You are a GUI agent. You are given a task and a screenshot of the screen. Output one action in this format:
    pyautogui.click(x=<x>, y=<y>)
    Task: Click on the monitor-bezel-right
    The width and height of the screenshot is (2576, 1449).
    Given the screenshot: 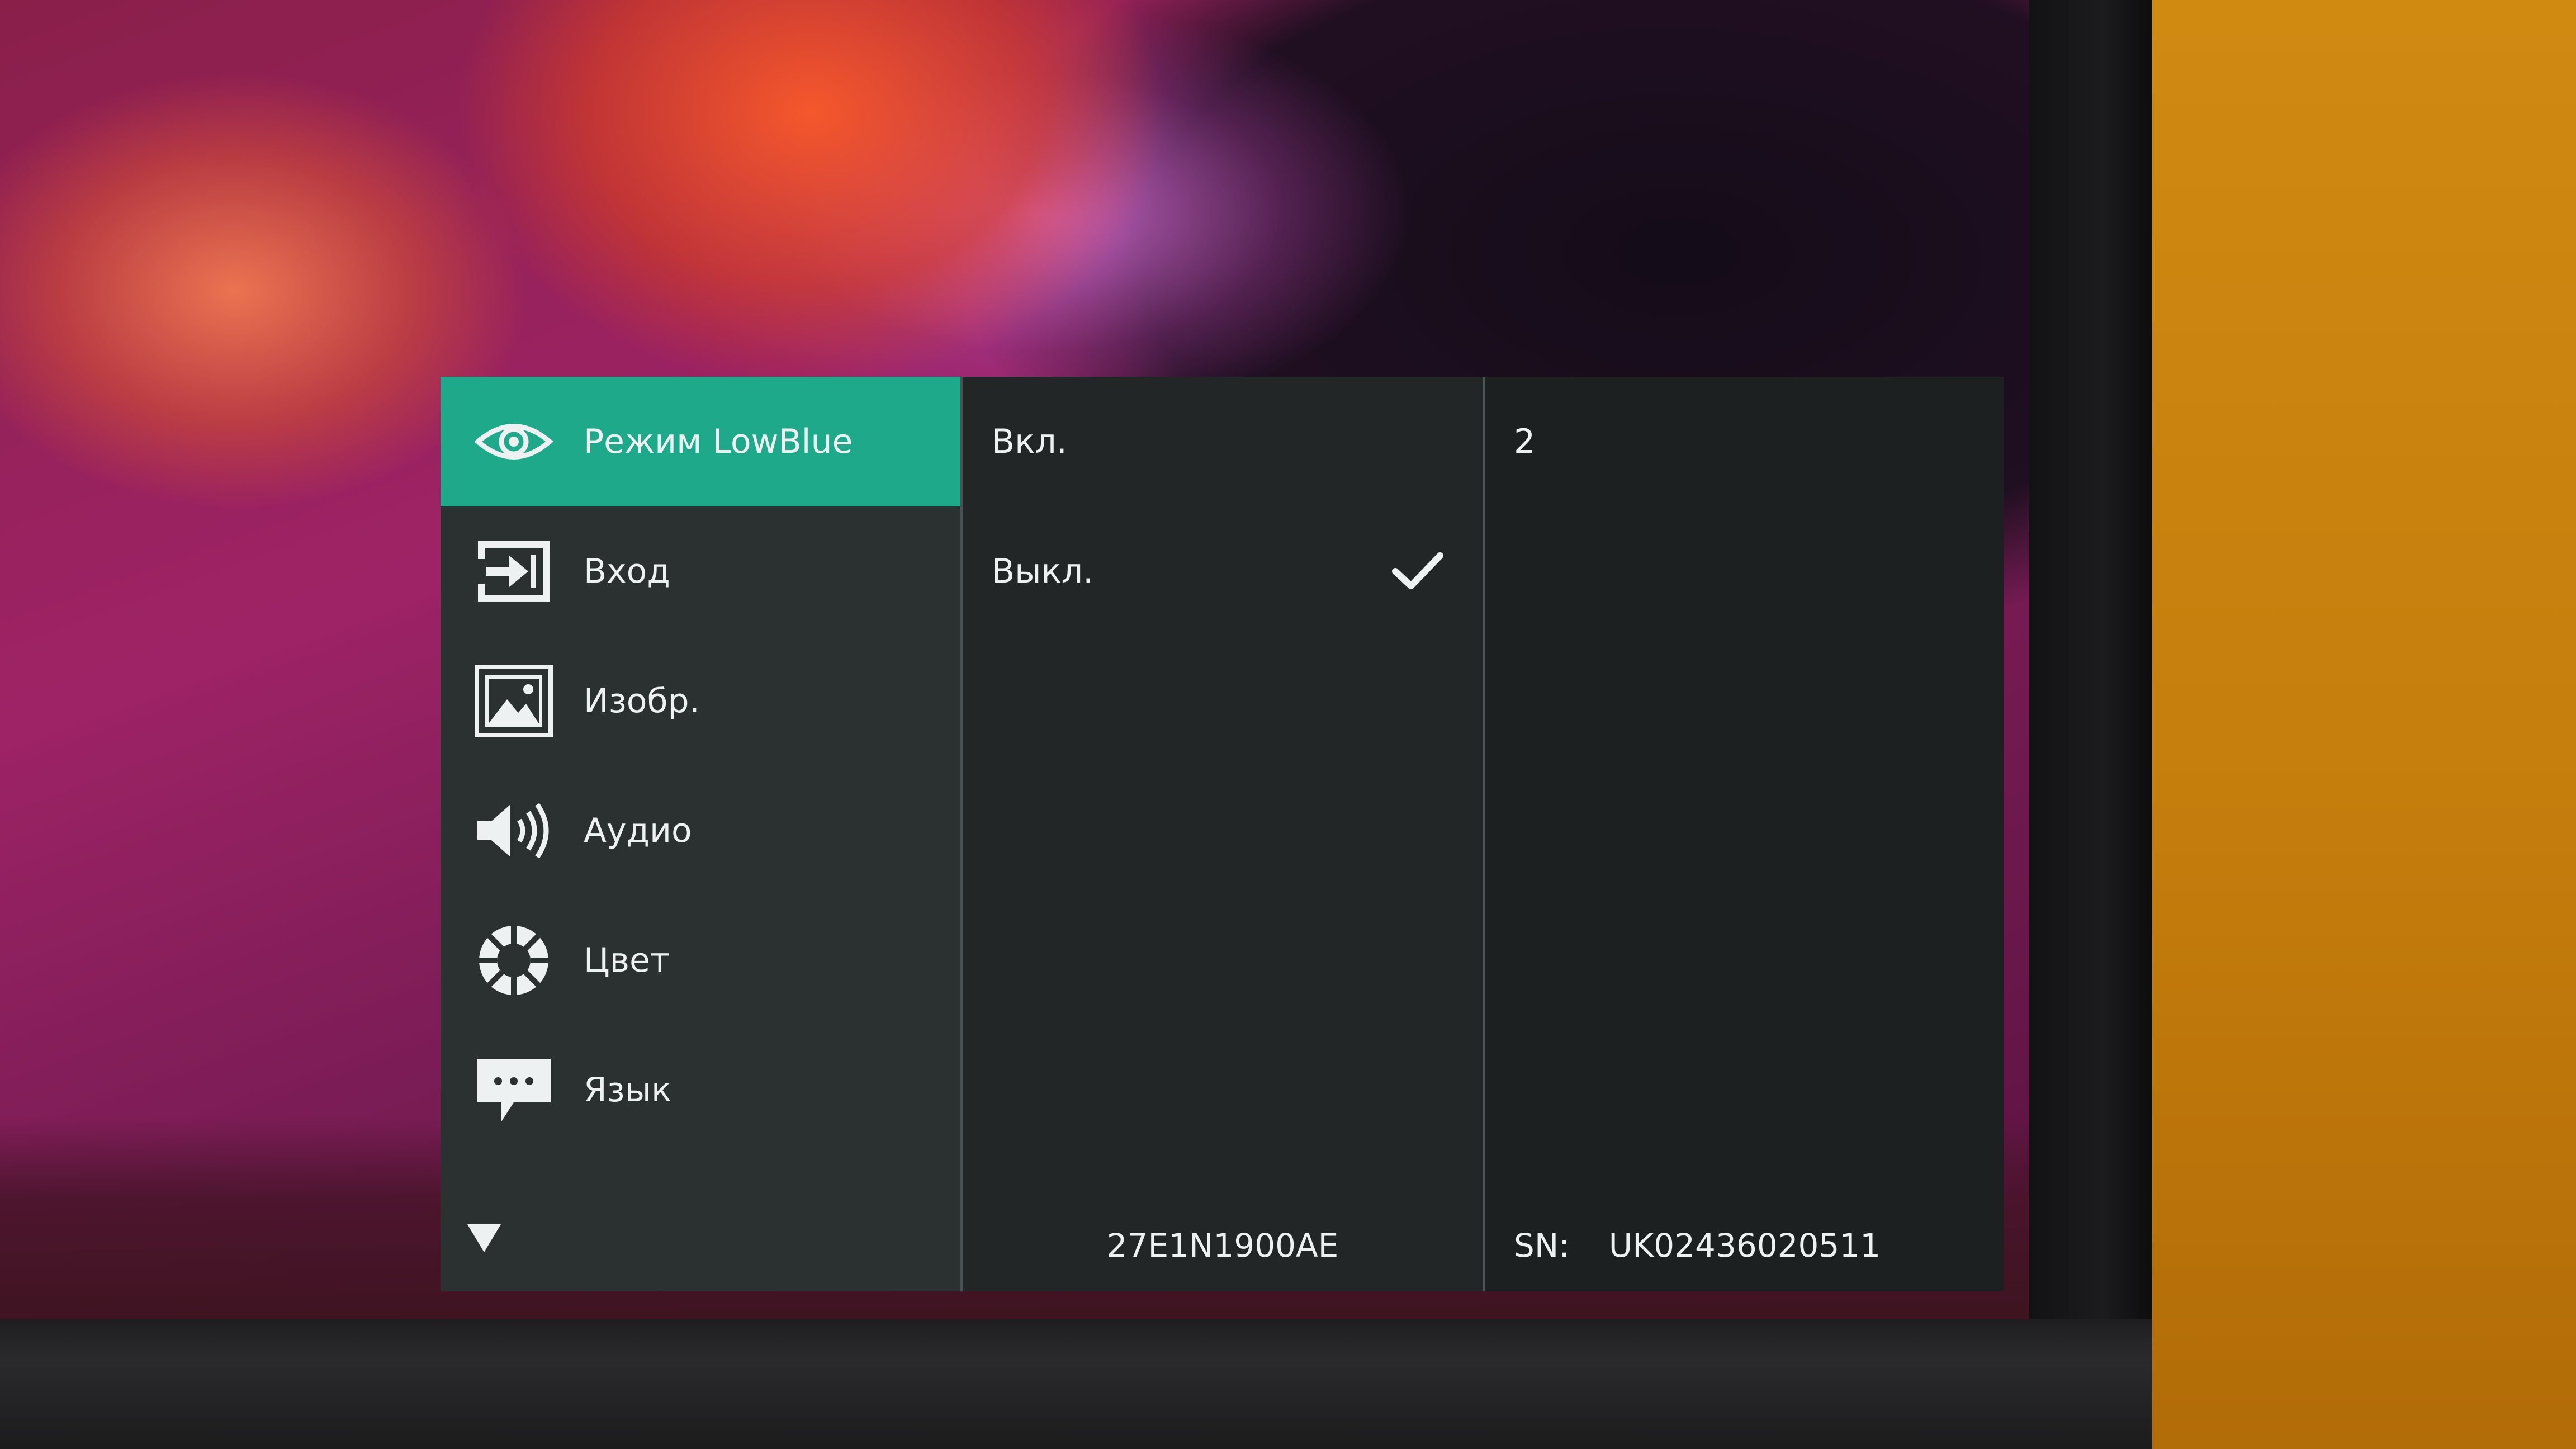 What is the action you would take?
    pyautogui.click(x=2090, y=724)
    